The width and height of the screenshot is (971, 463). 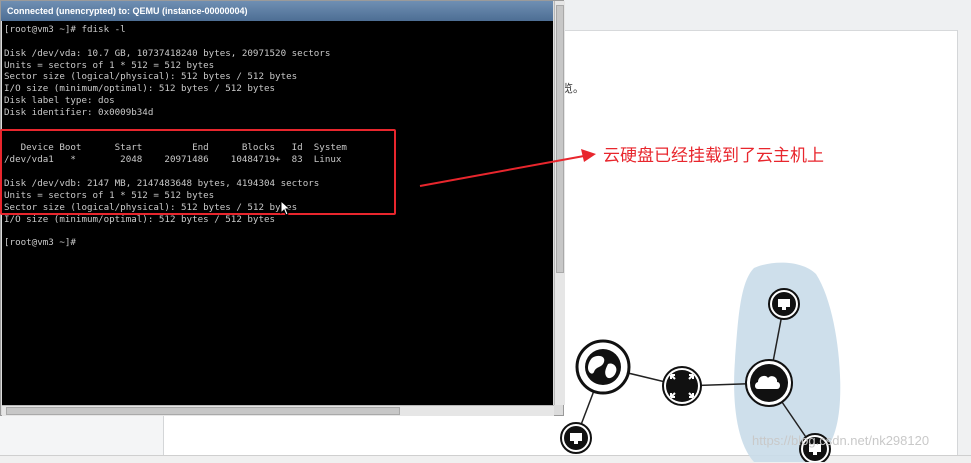 What do you see at coordinates (769, 383) in the screenshot?
I see `cloud-icon` at bounding box center [769, 383].